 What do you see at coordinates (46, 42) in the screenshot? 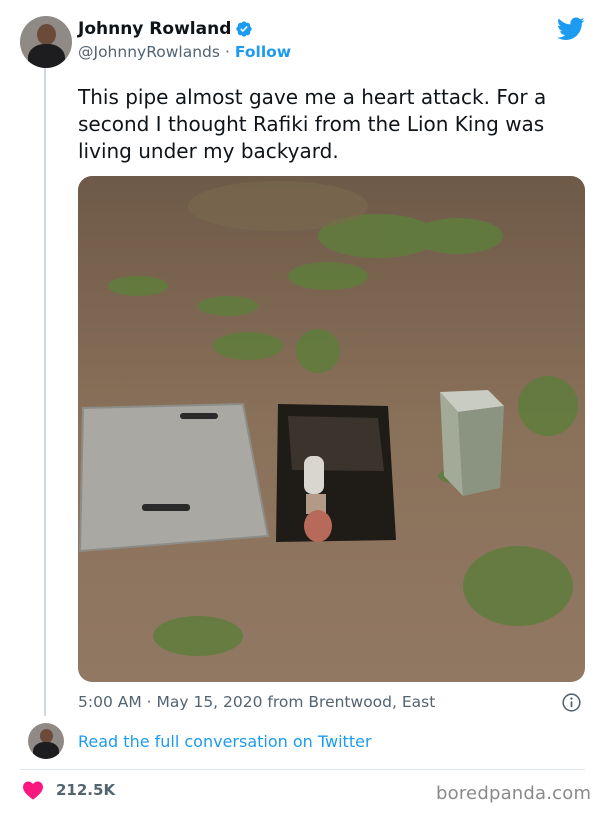
I see `author-avatar` at bounding box center [46, 42].